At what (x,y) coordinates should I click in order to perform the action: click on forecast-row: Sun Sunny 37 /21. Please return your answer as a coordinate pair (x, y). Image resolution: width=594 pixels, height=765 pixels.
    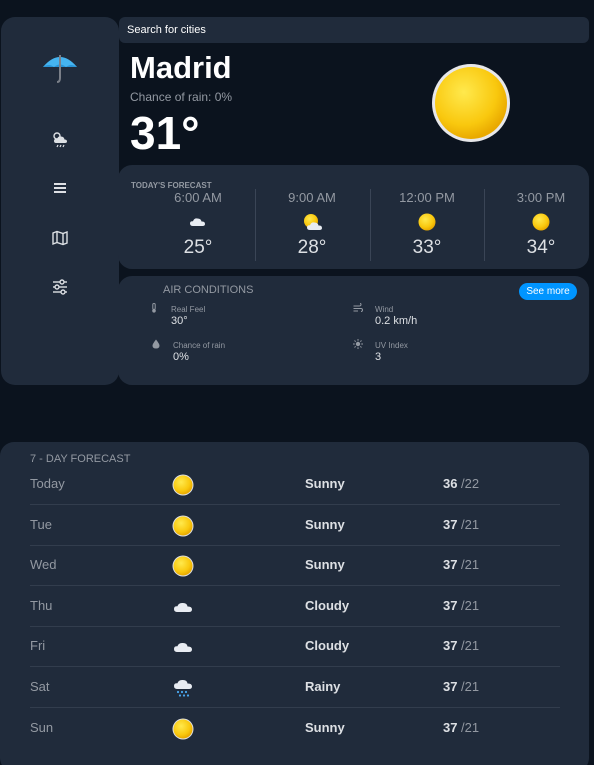
    Looking at the image, I should click on (295, 728).